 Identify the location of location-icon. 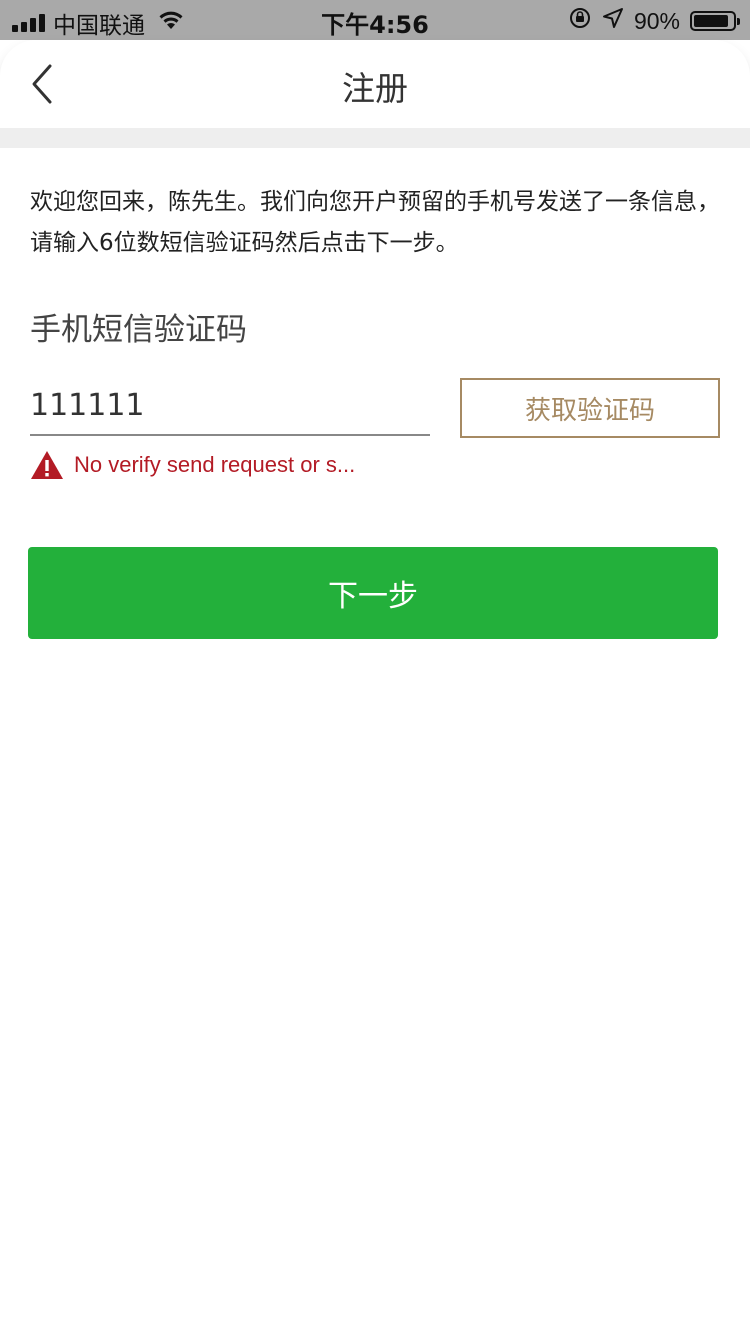
(613, 21).